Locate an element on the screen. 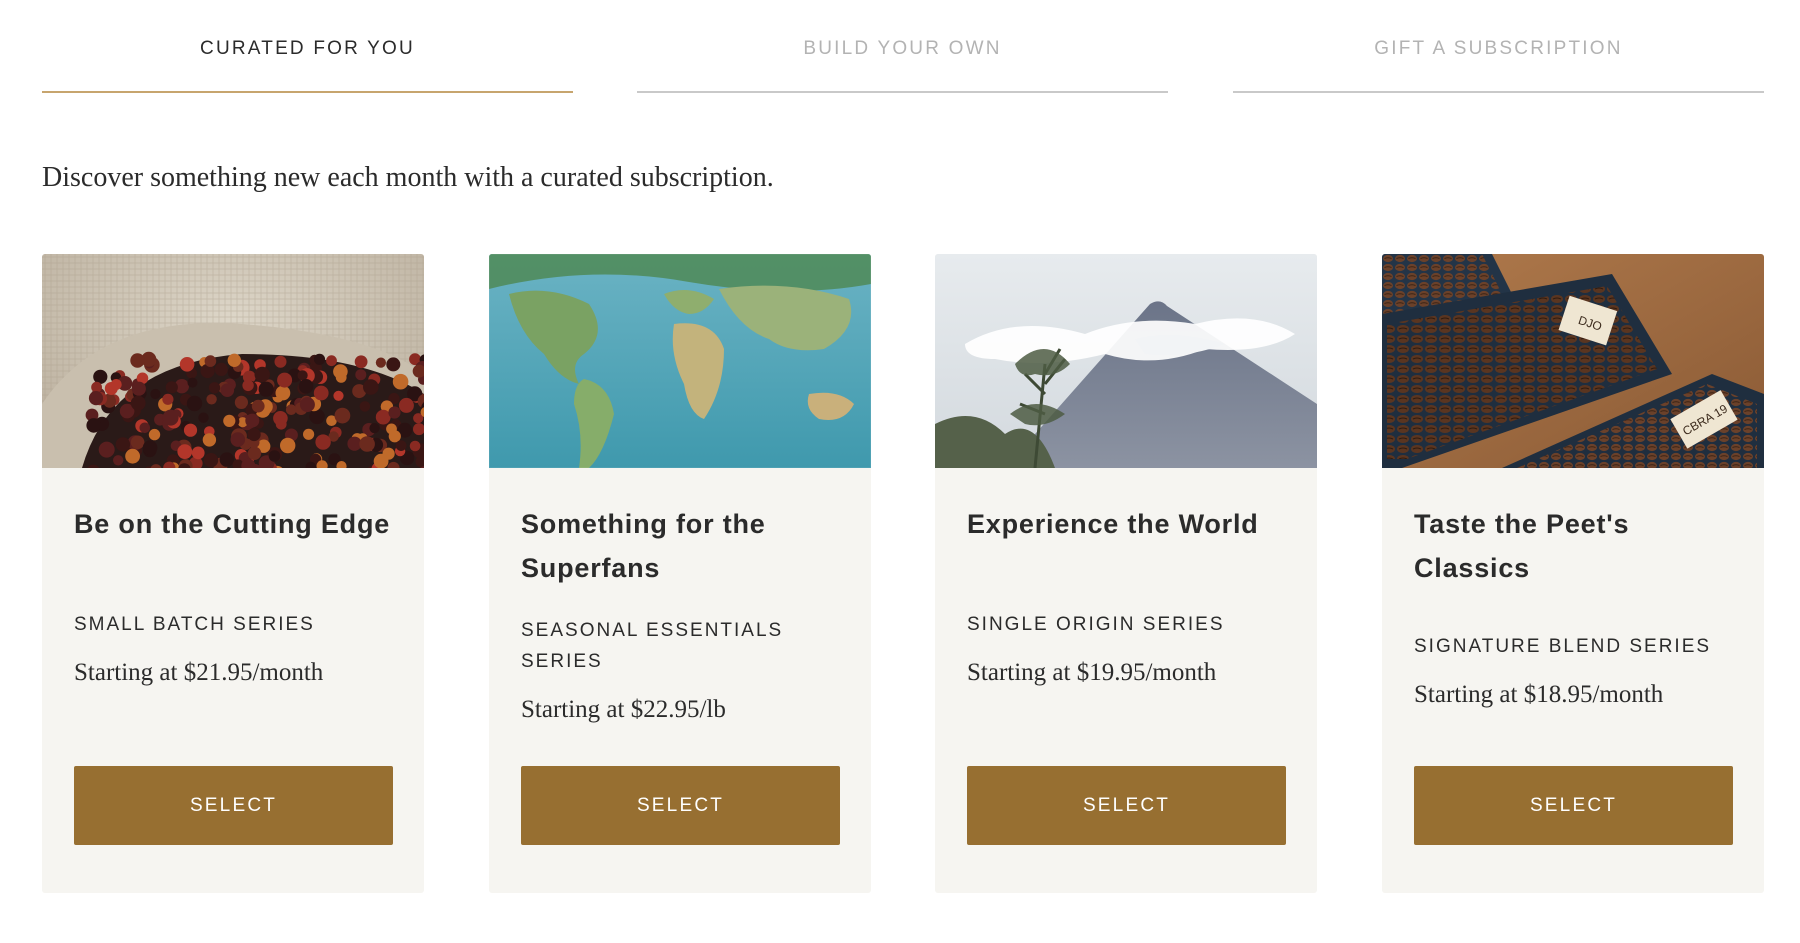 This screenshot has height=943, width=1800. tab-gift-a-subscription: GIFT A SUBSCRIPTION is located at coordinates (1498, 46).